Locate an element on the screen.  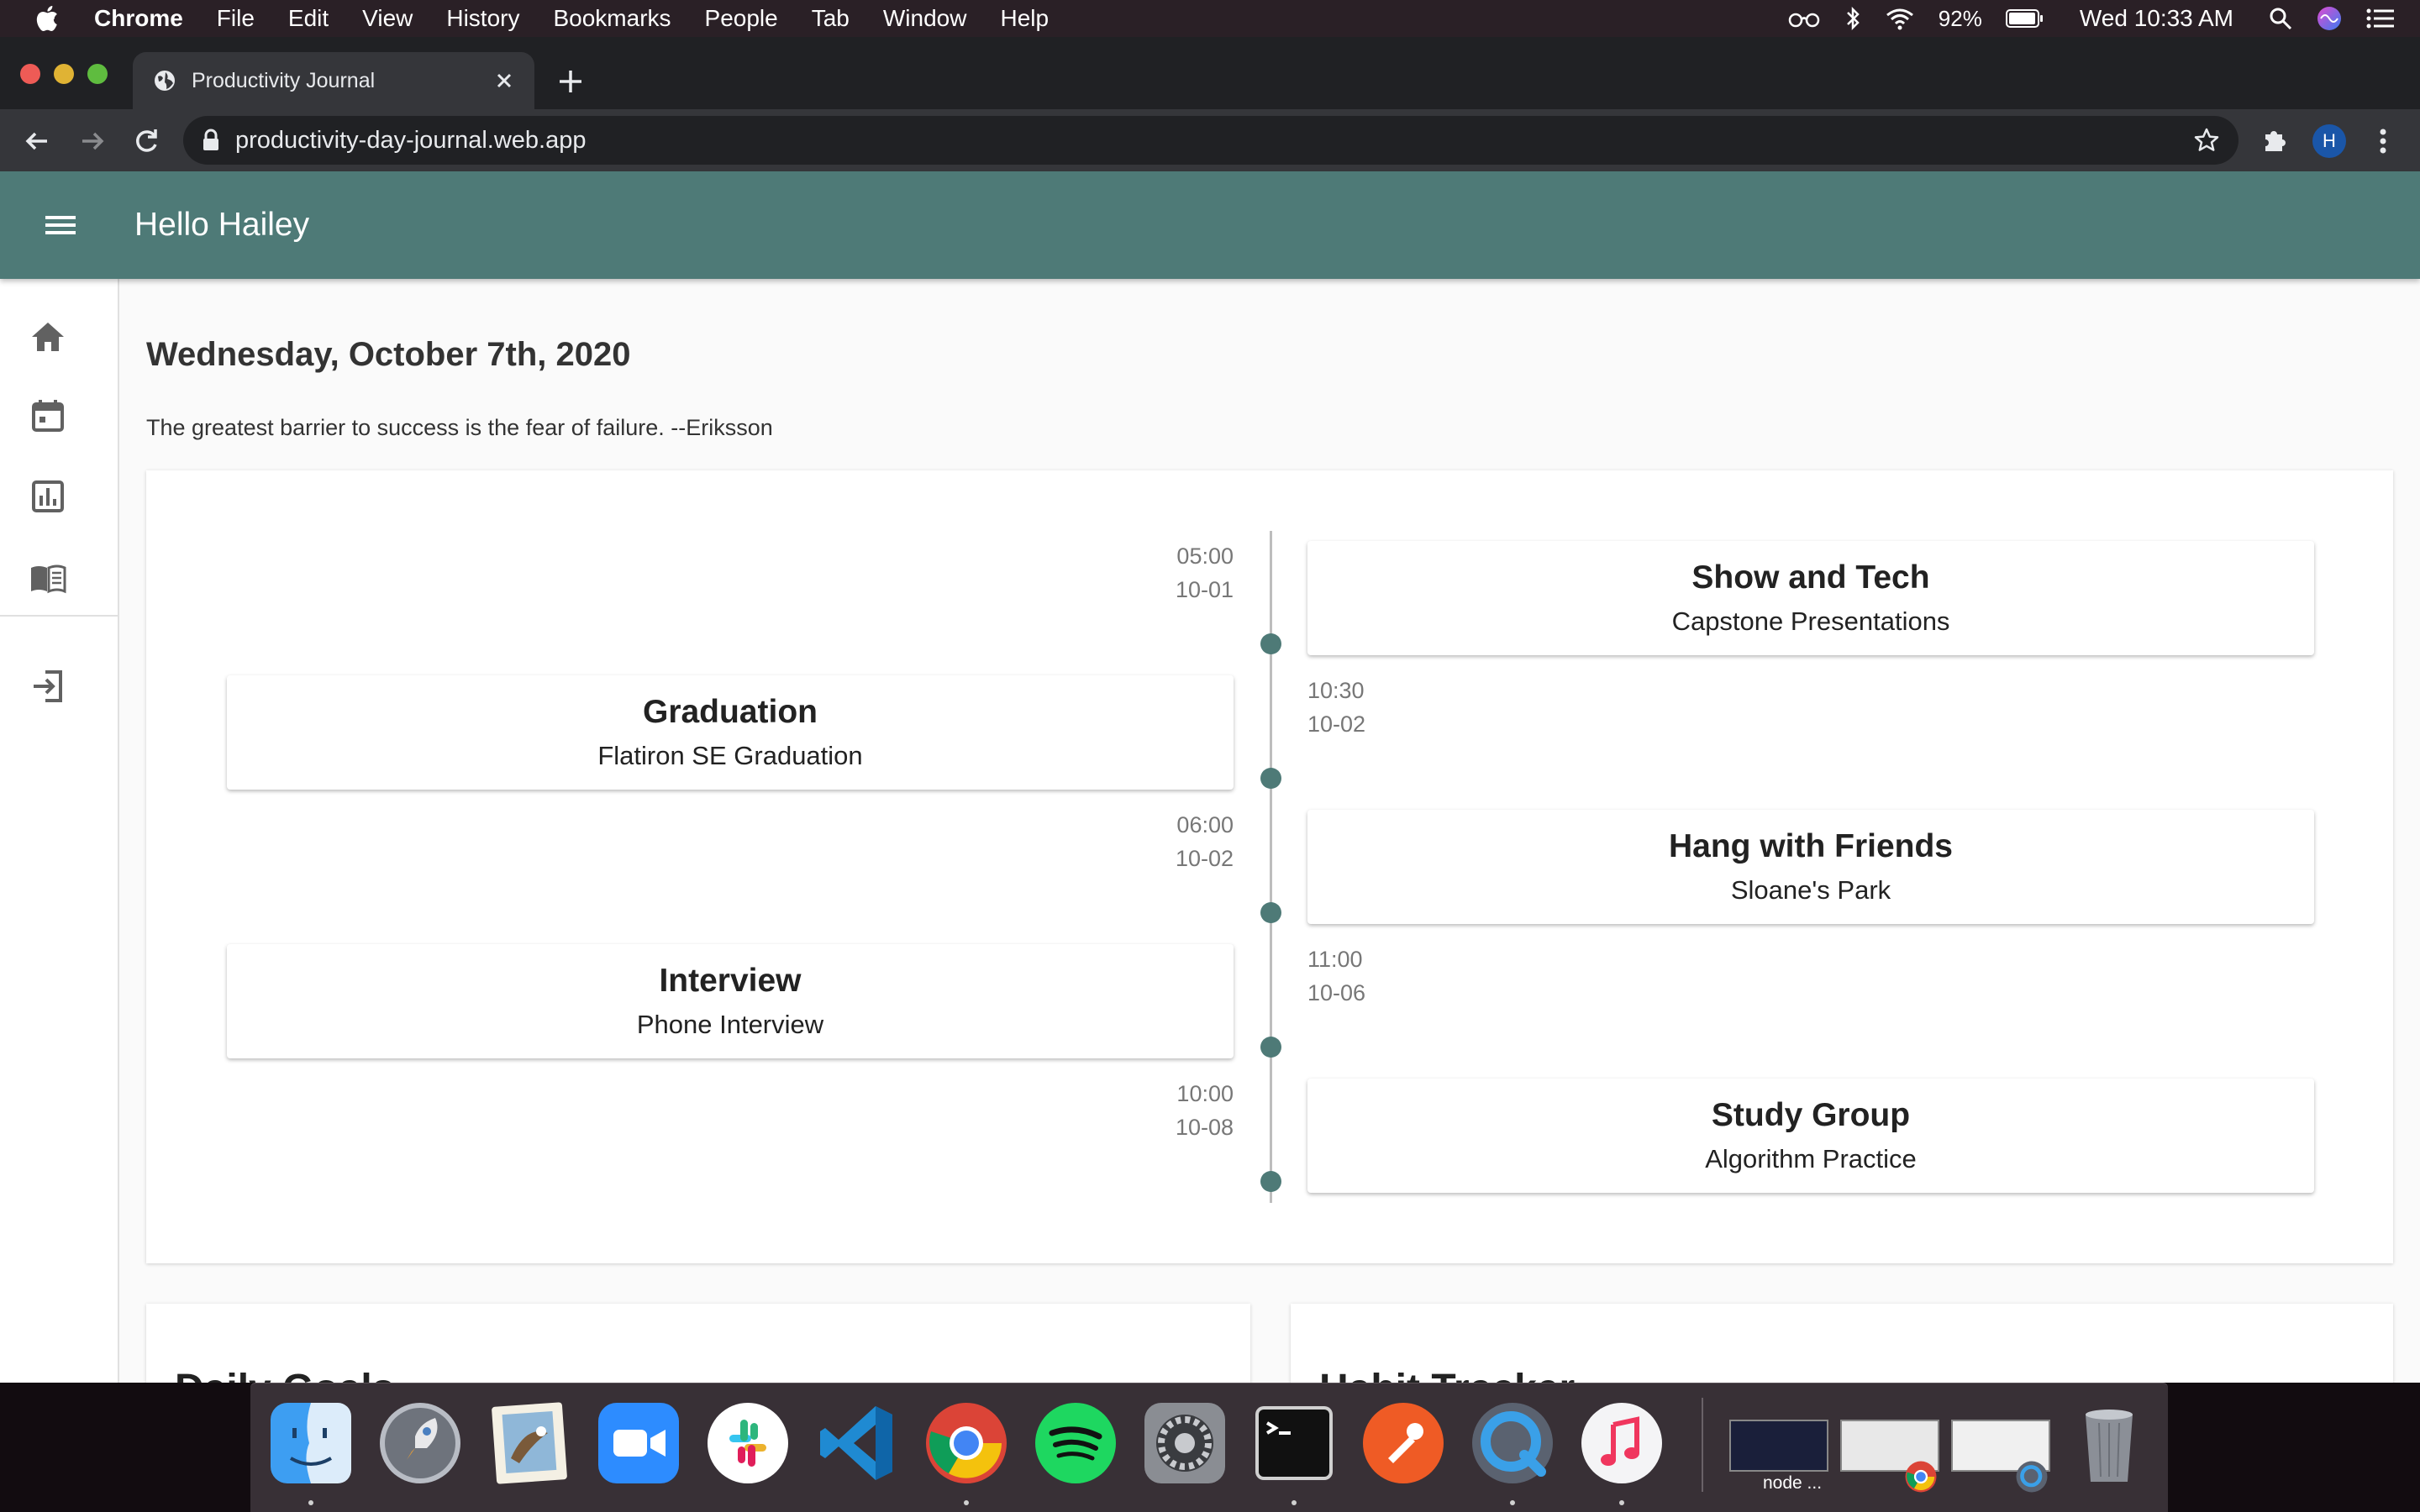
logout-icon is located at coordinates (48, 686).